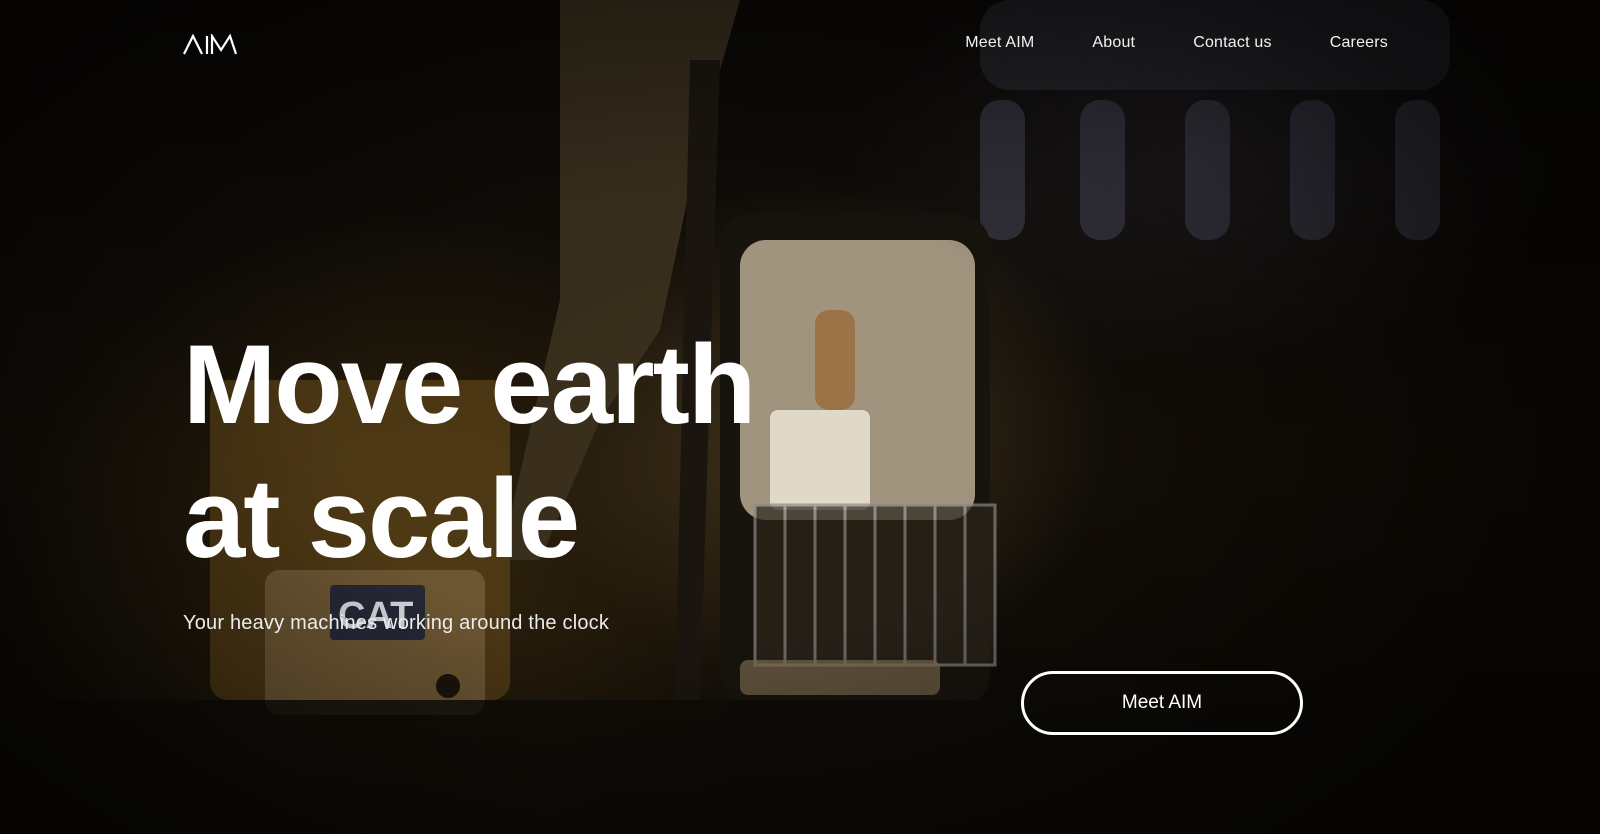  I want to click on hero-title: Move earth at scale, so click(469, 452).